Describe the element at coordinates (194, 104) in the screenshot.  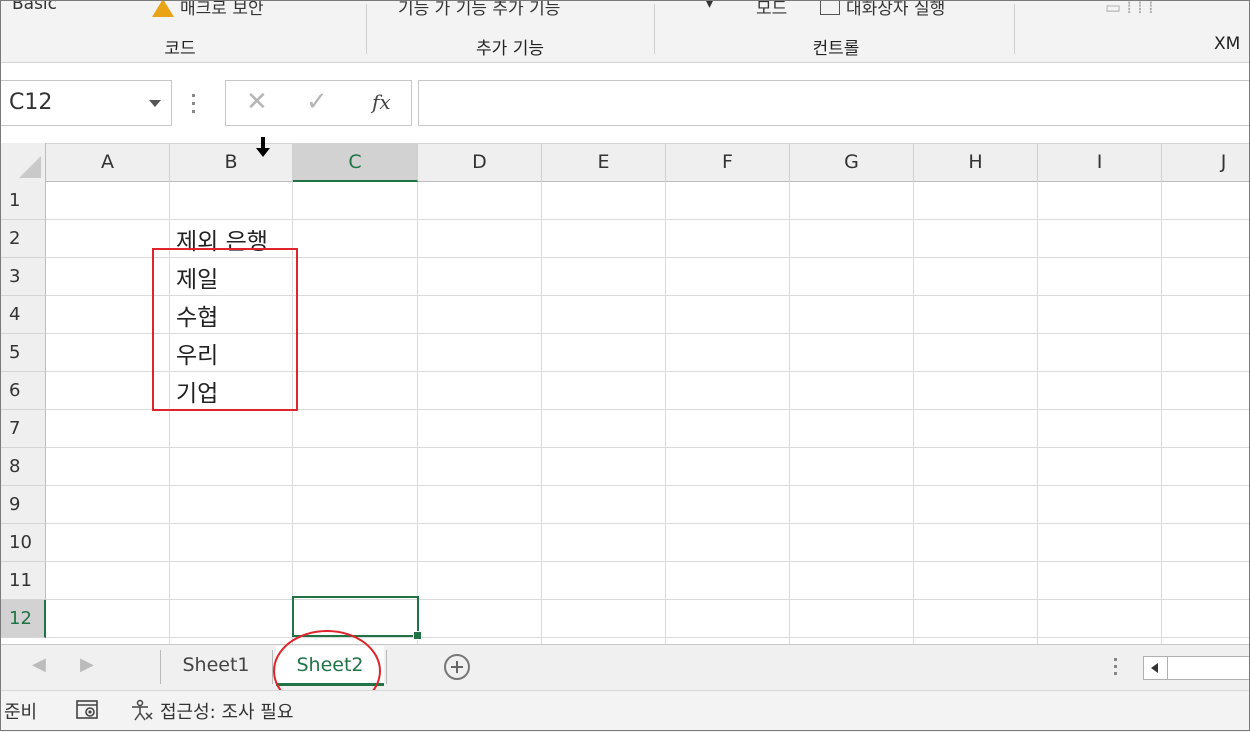
I see `formula-bar-resize-handle` at that location.